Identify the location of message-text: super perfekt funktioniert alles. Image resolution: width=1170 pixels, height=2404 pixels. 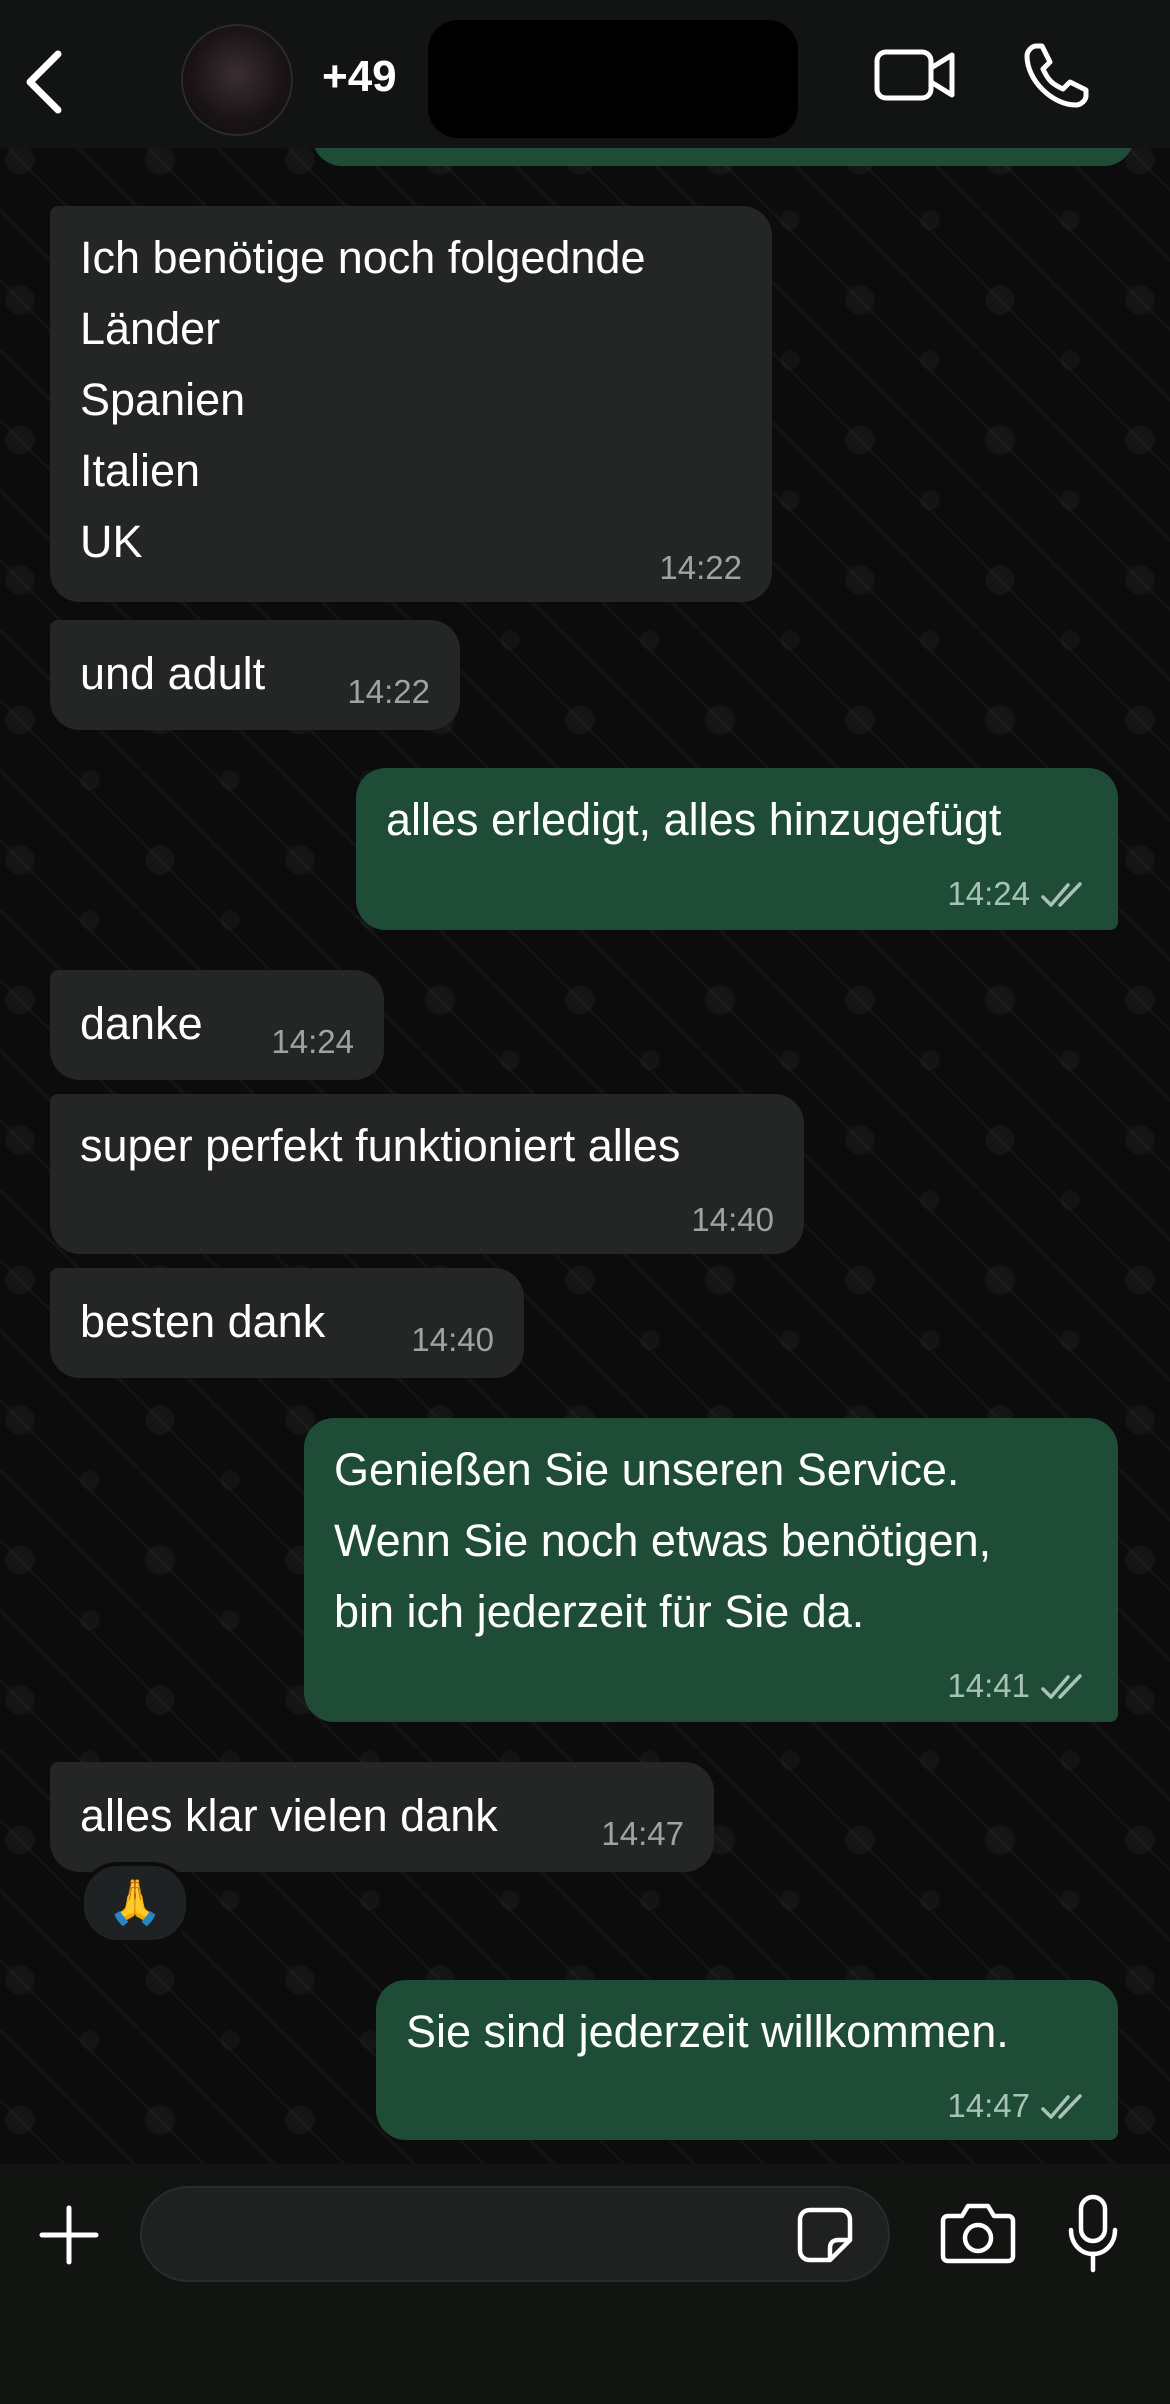
(380, 1145).